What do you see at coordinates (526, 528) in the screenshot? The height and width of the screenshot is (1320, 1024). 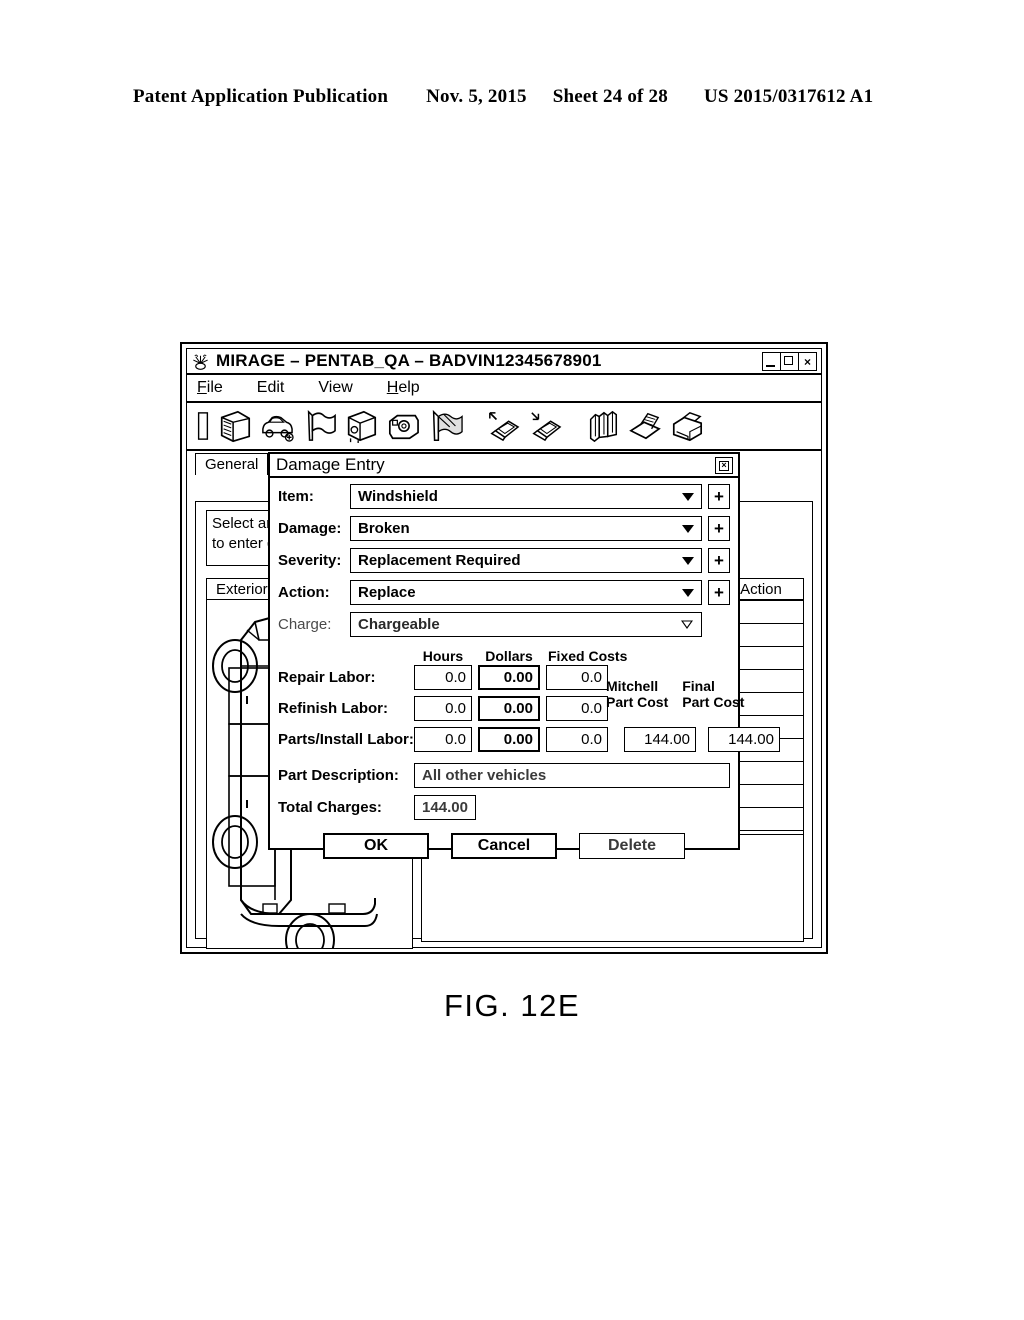 I see `damage-dropdown: Broken` at bounding box center [526, 528].